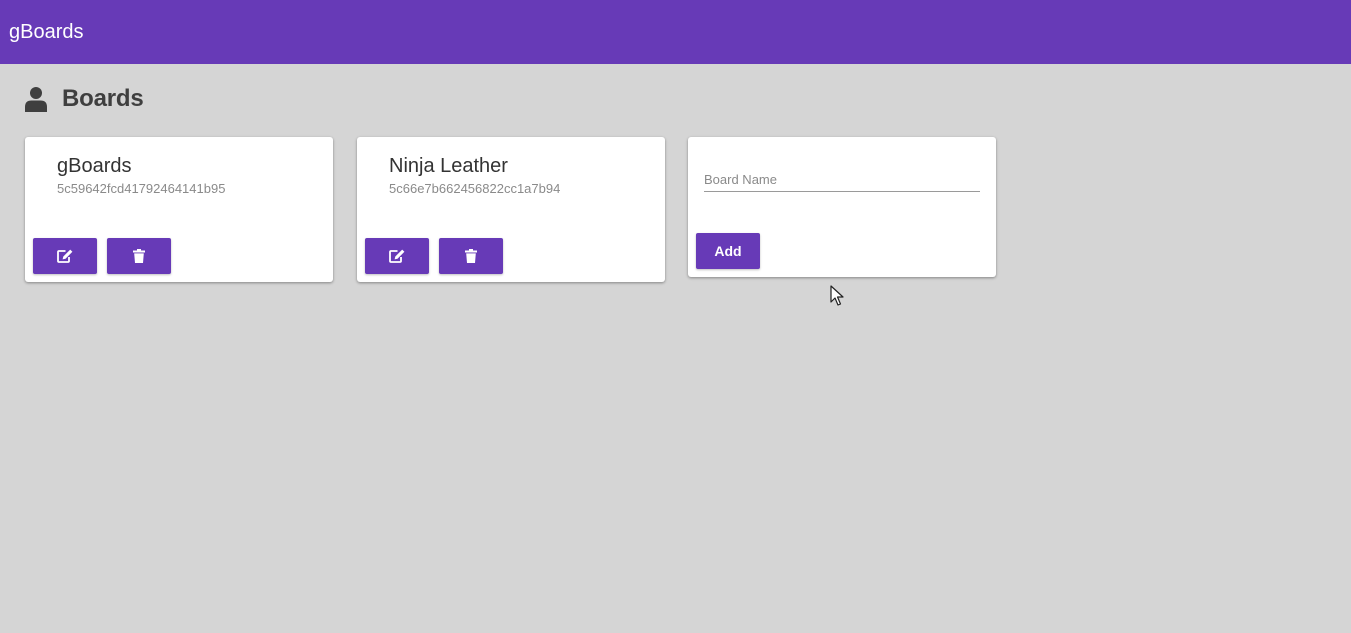  What do you see at coordinates (837, 295) in the screenshot?
I see `mouse-cursor-icon` at bounding box center [837, 295].